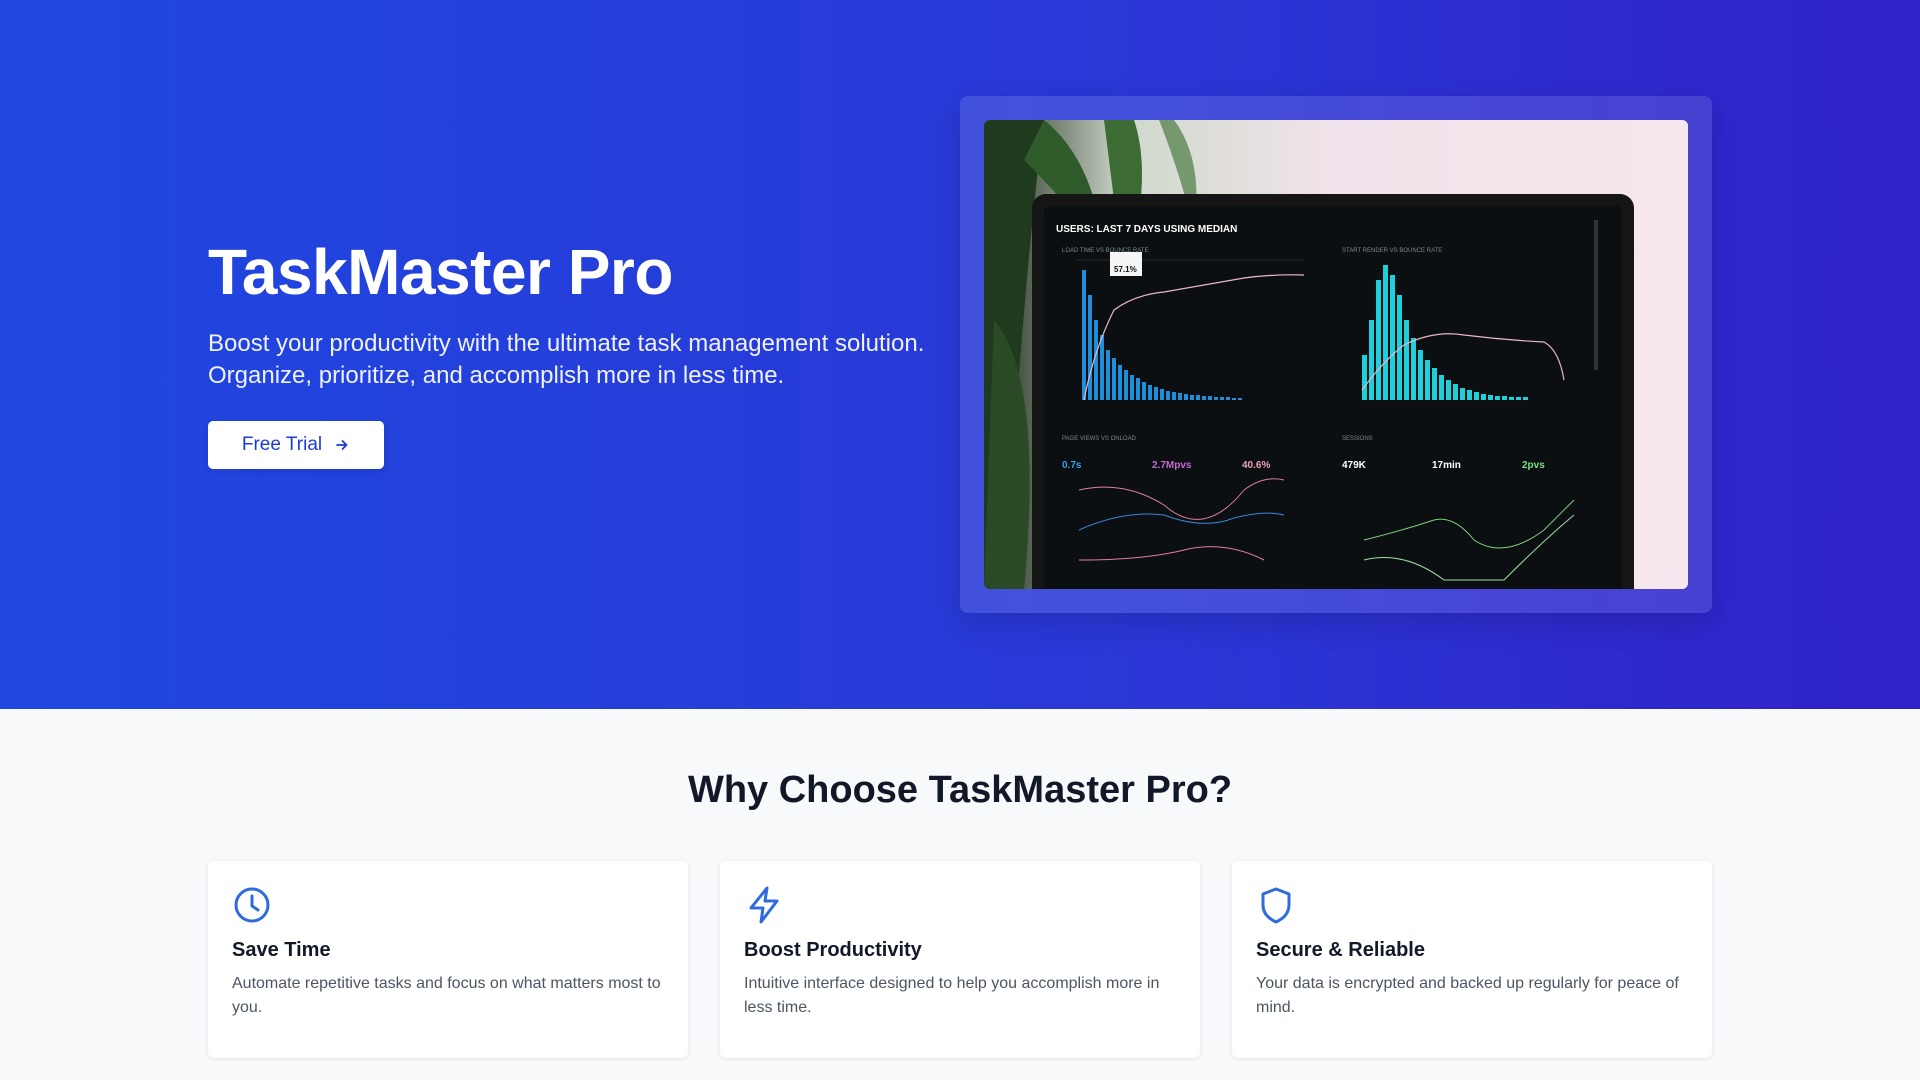 This screenshot has height=1080, width=1920. What do you see at coordinates (1446, 465) in the screenshot?
I see `svg-text: 17min` at bounding box center [1446, 465].